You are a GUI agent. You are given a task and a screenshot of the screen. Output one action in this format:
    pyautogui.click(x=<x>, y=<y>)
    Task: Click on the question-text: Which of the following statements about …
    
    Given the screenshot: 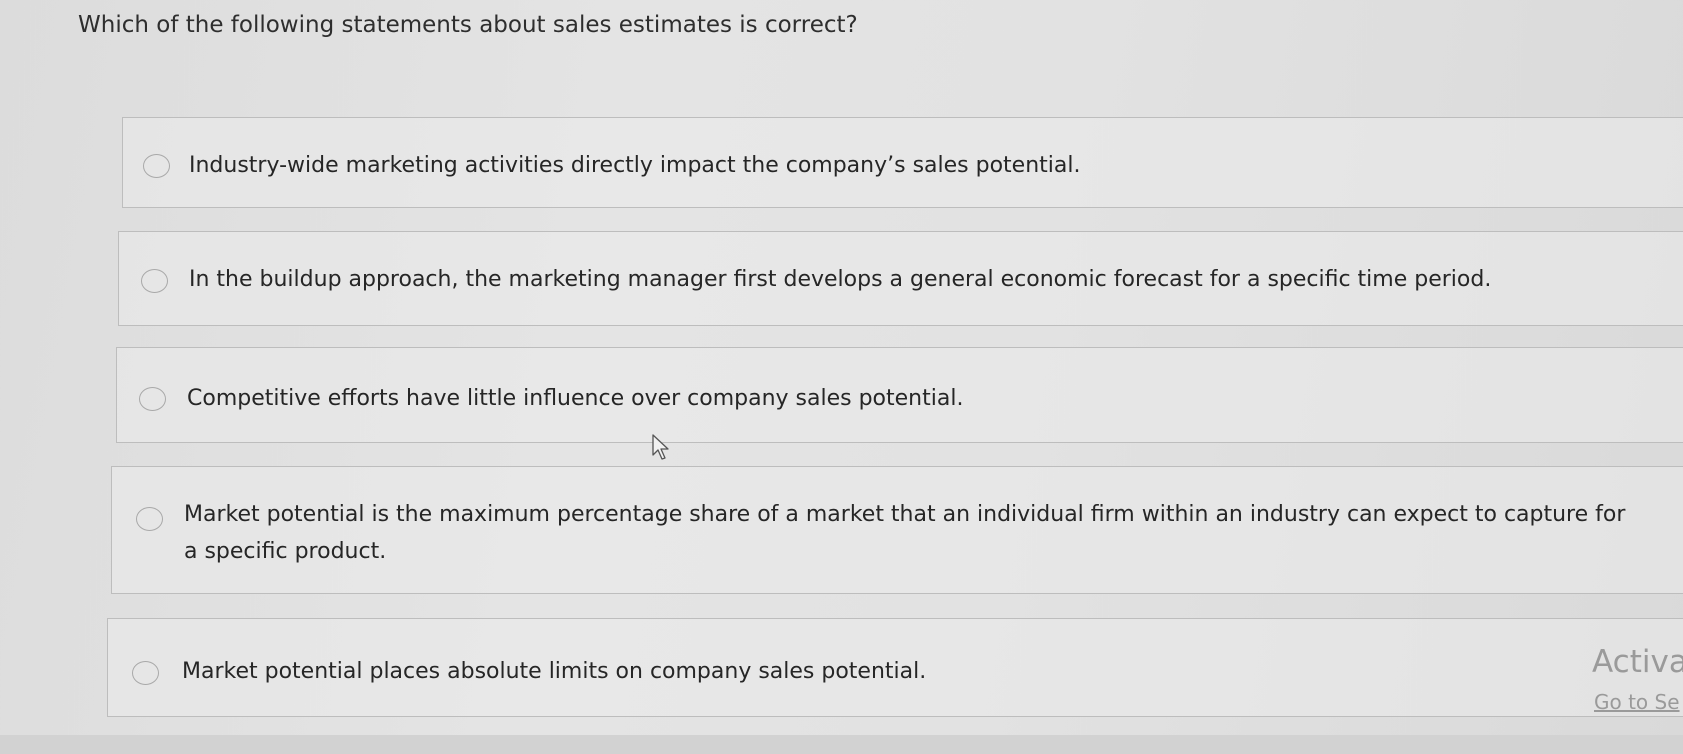 What is the action you would take?
    pyautogui.click(x=468, y=25)
    